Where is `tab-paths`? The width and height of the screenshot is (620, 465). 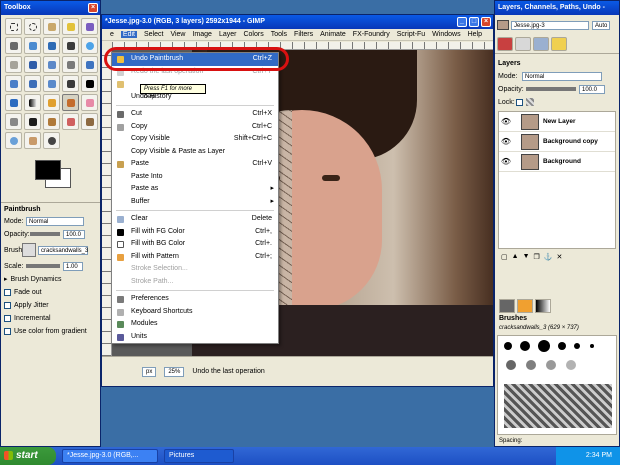
tab-paths is located at coordinates (541, 44).